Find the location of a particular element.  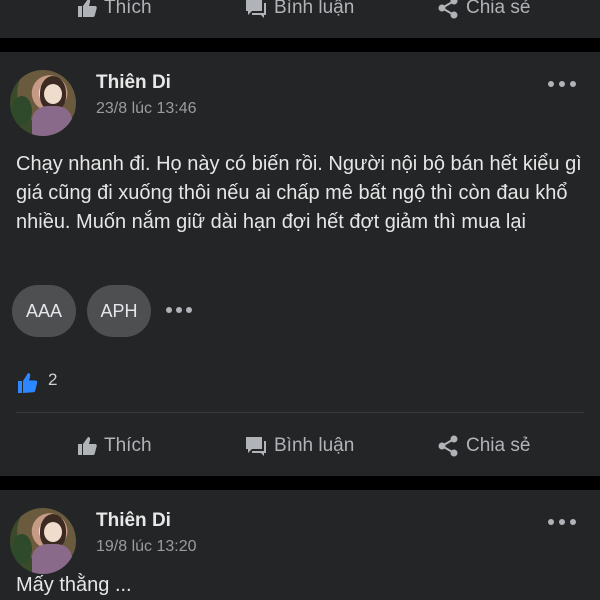

previous-post-card: Thích Bình luận Chia sẻ is located at coordinates (300, 19).